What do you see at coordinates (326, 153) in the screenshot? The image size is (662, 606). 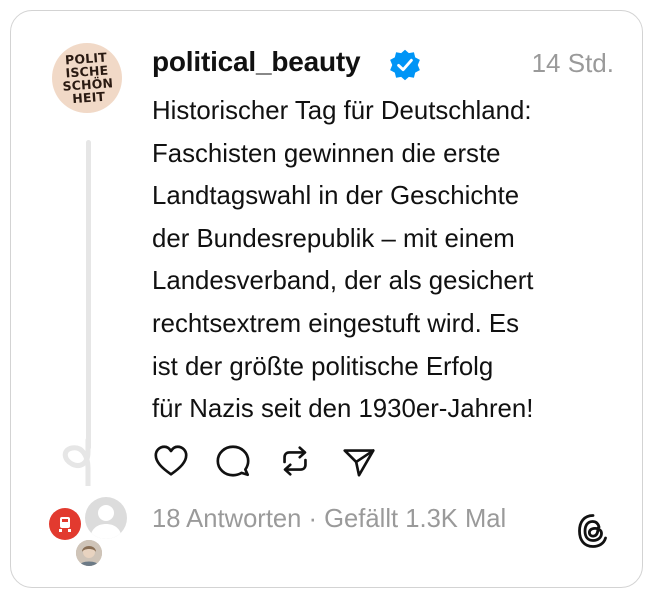 I see `post-line: Faschisten gewinnen die erste` at bounding box center [326, 153].